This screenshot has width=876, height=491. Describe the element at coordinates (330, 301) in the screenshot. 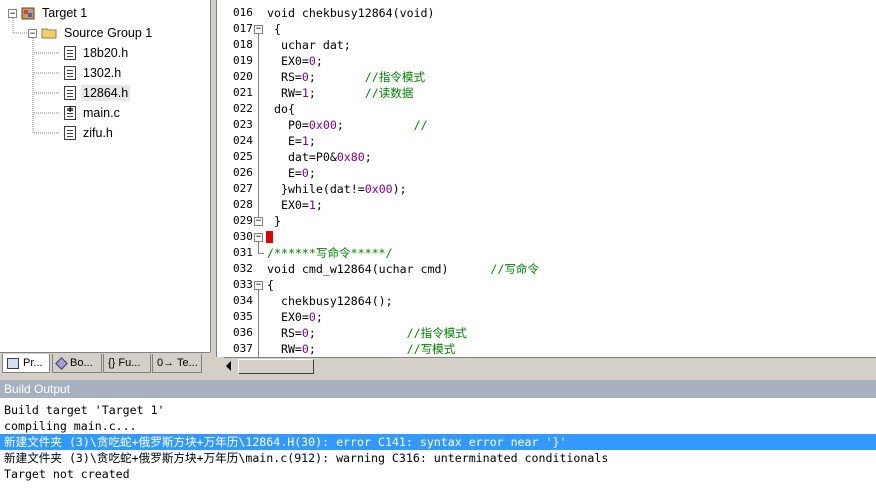

I see `code-line: chekbusy12864();` at that location.